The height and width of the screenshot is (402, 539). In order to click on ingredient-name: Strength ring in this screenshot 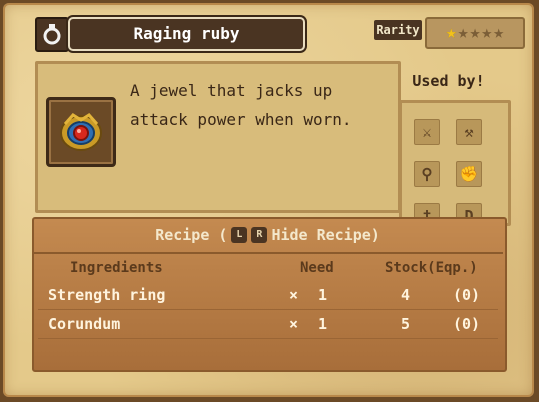, I will do `click(107, 295)`.